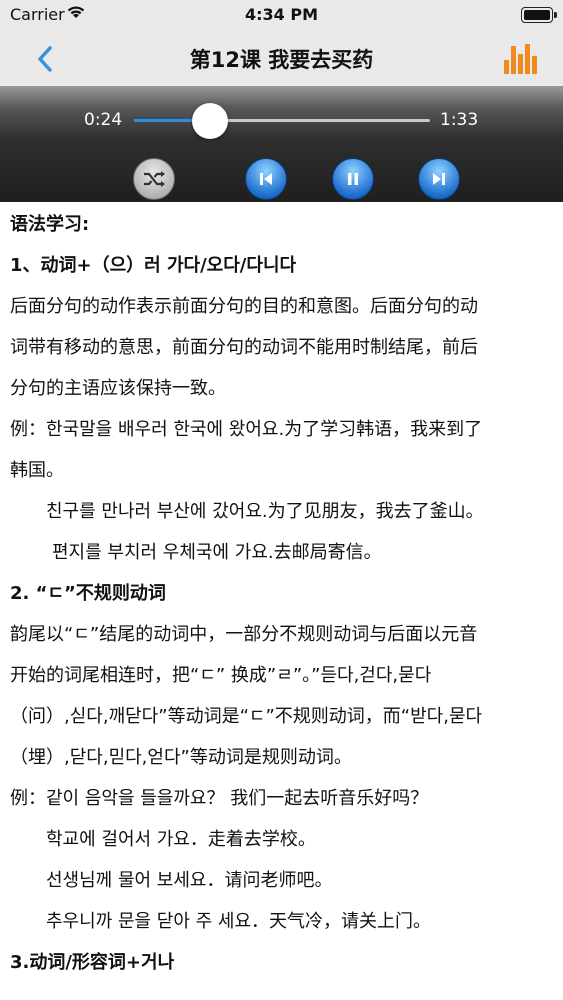  What do you see at coordinates (281, 144) in the screenshot?
I see `audio-player: 0:24 1:33` at bounding box center [281, 144].